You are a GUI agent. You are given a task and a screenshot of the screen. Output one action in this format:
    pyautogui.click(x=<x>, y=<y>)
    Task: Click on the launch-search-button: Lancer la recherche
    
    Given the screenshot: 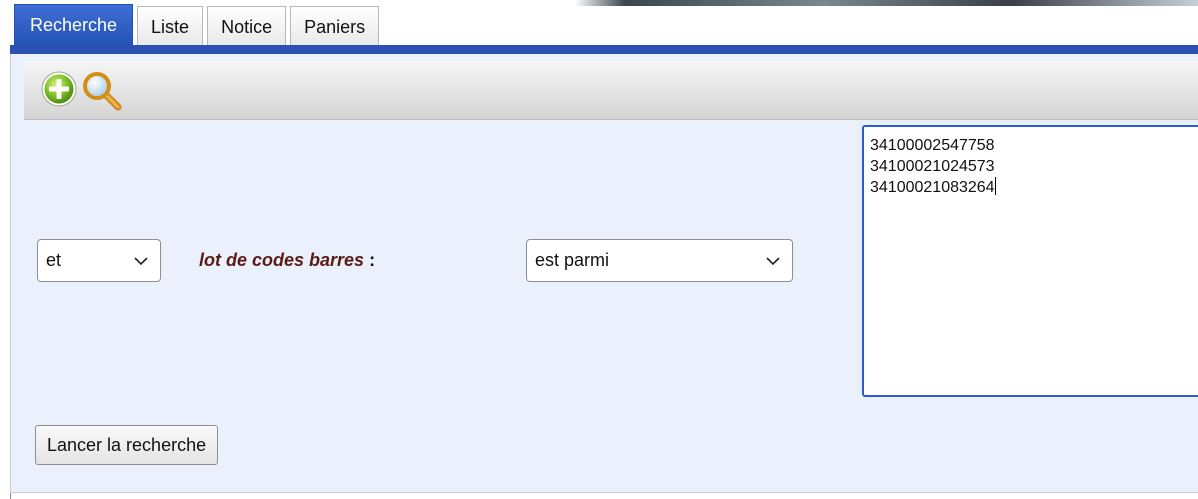 What is the action you would take?
    pyautogui.click(x=127, y=445)
    